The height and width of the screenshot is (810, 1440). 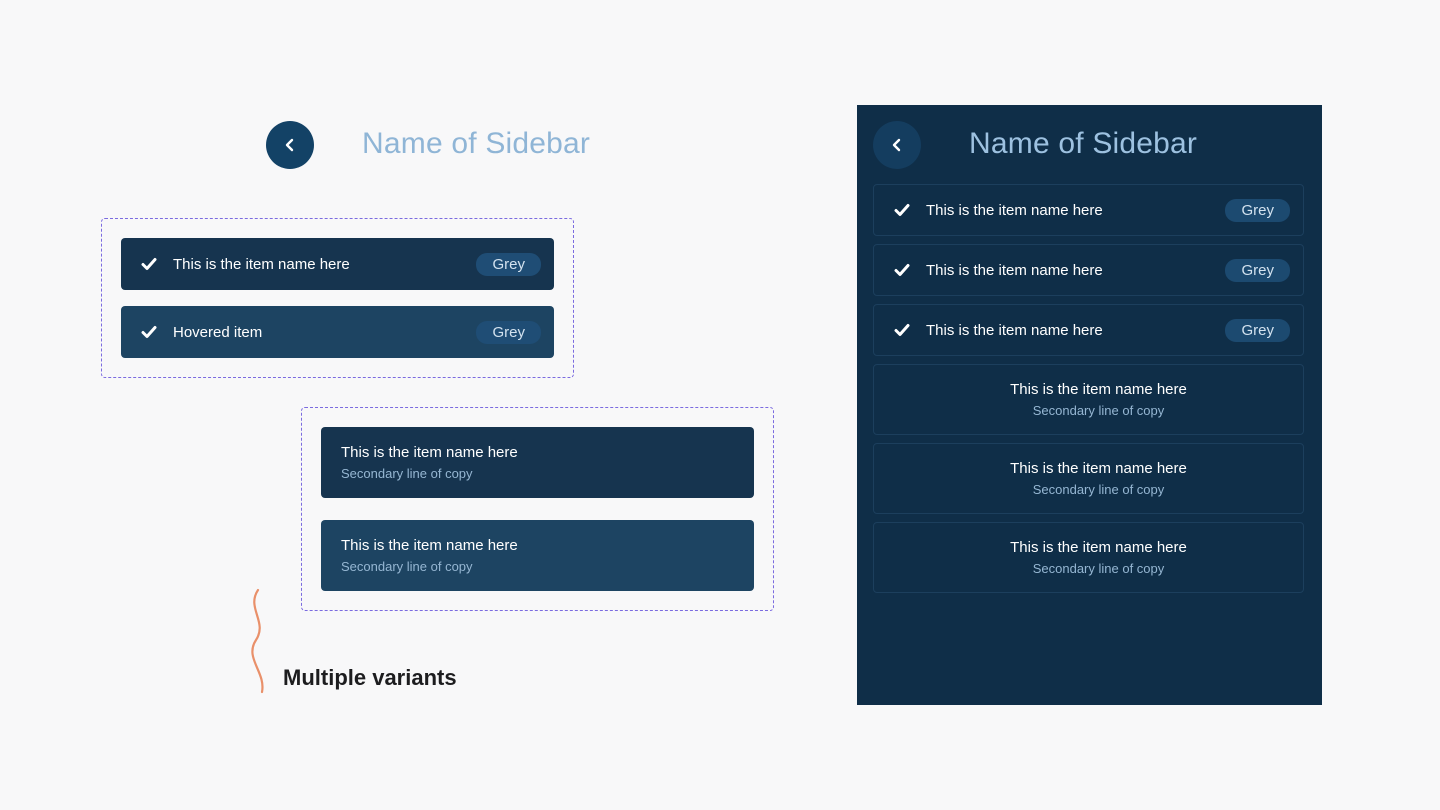 What do you see at coordinates (370, 677) in the screenshot?
I see `annotation-label: Multiple variants` at bounding box center [370, 677].